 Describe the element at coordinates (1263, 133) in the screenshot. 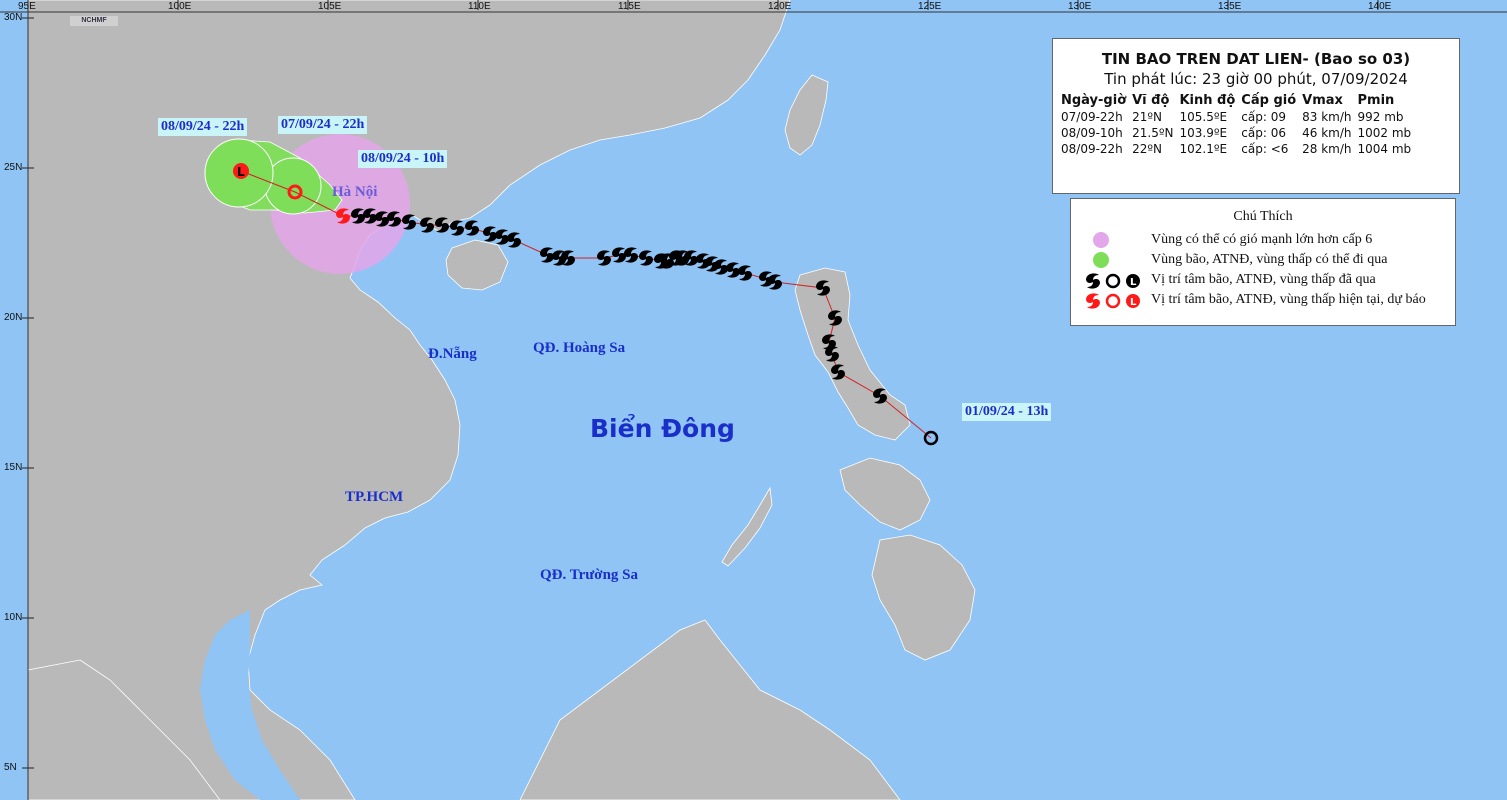

I see `cell: cấp: 06` at that location.